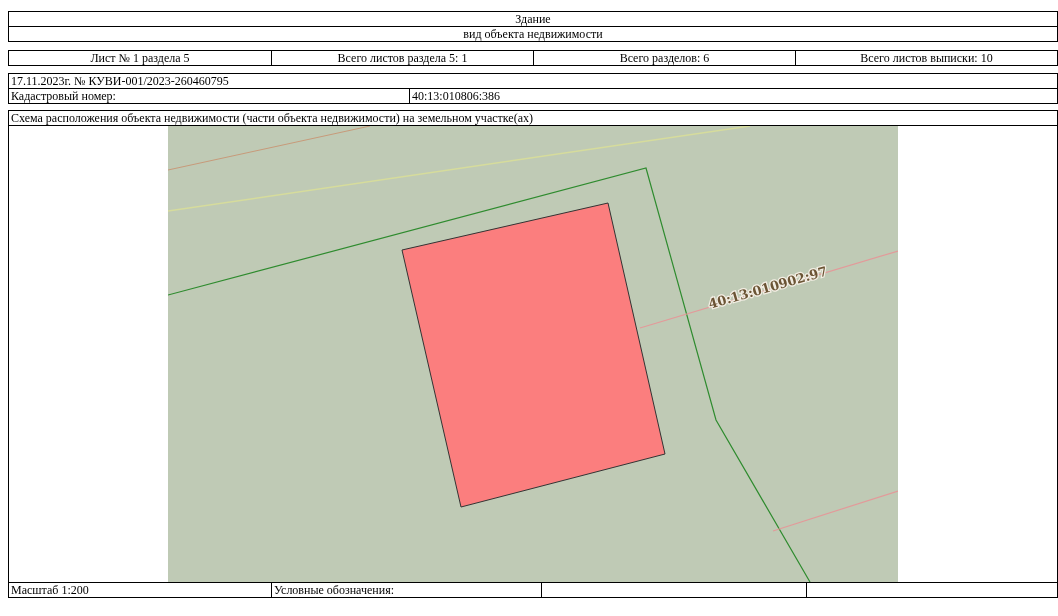  What do you see at coordinates (664, 58) in the screenshot?
I see `sheet-info: Всего разделов: 6` at bounding box center [664, 58].